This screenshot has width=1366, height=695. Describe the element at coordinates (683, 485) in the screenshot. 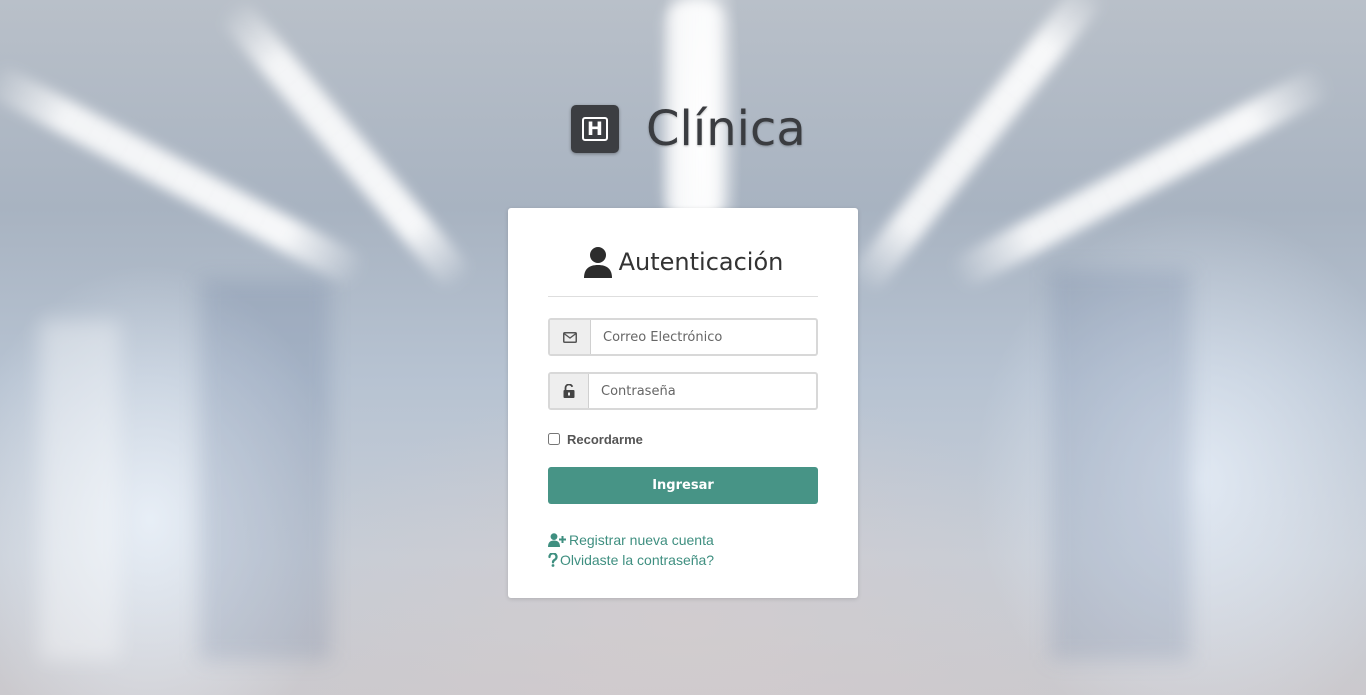

I see `login-button: Ingresar` at that location.